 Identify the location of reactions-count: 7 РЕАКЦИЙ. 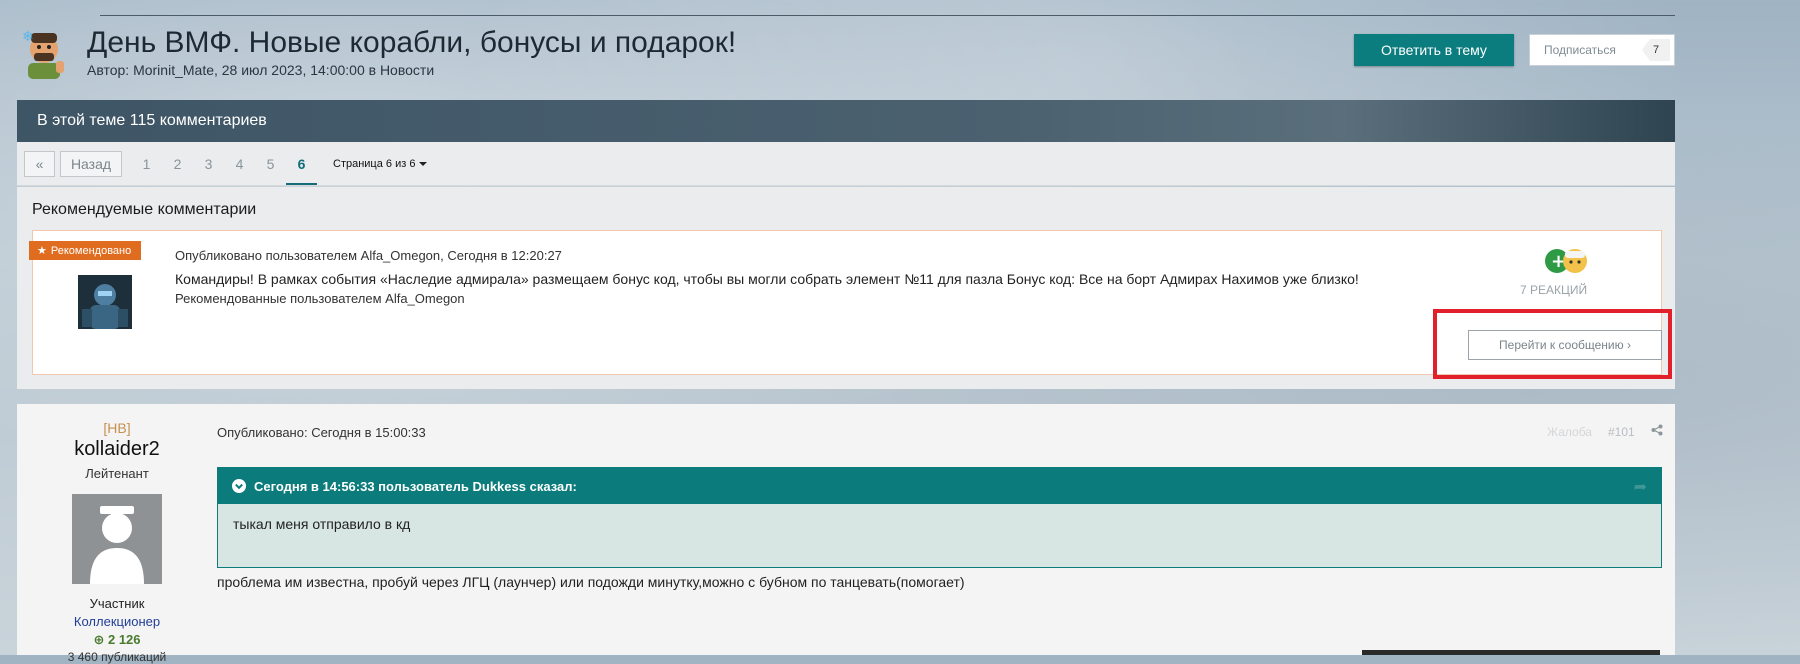
(1553, 290).